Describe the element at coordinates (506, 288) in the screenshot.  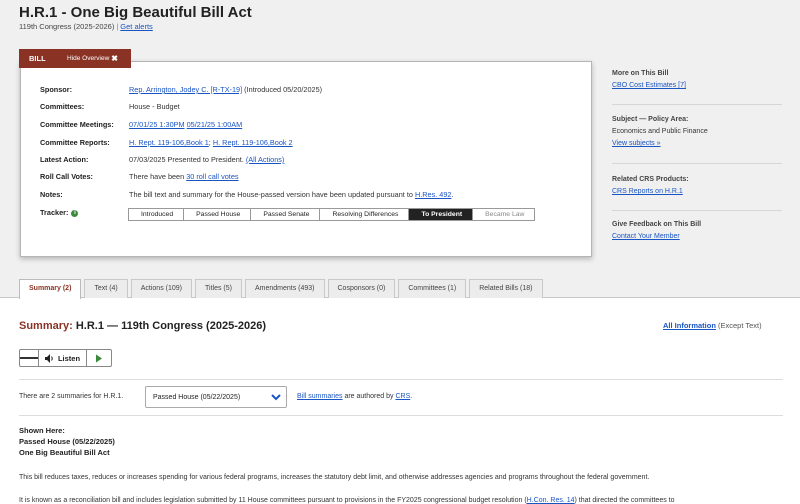
I see `tab-related-bills: Related Bills (18)` at that location.